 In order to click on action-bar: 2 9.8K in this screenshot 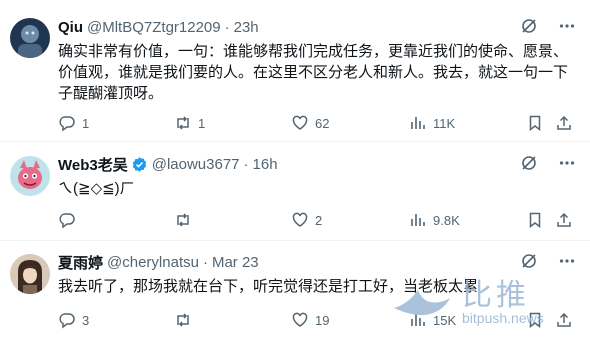, I will do `click(319, 220)`.